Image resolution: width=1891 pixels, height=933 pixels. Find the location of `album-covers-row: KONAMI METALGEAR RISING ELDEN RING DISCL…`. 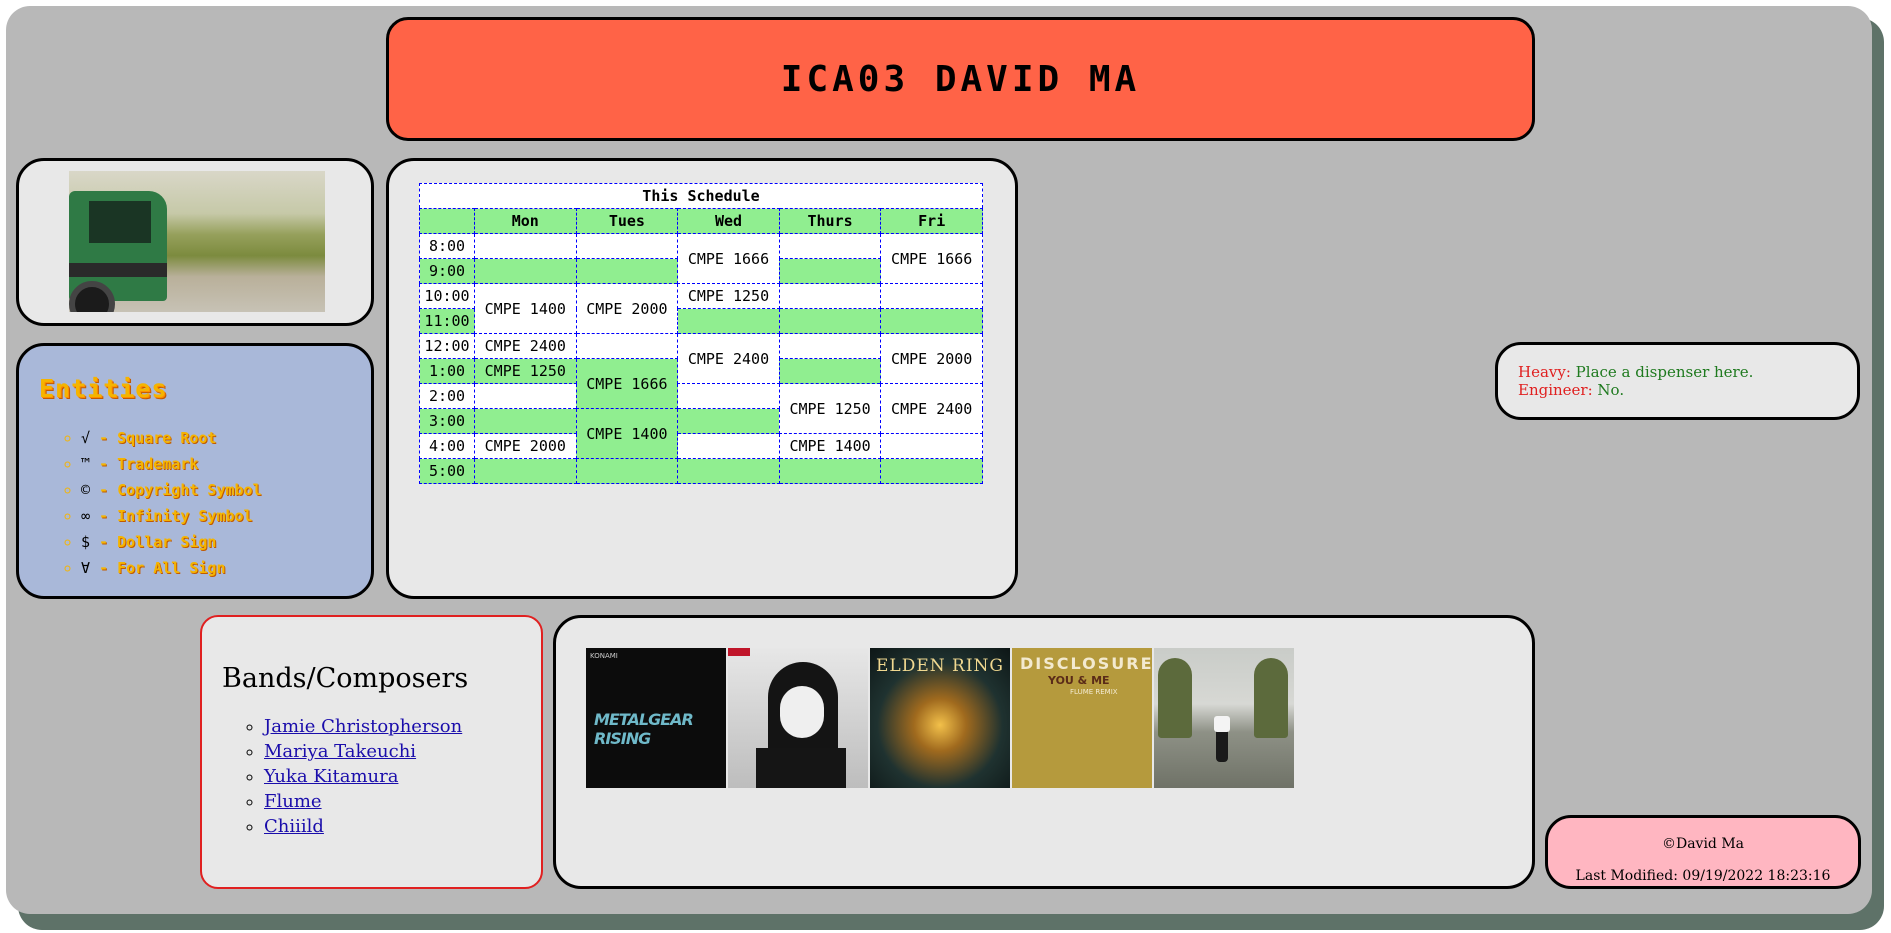

album-covers-row: KONAMI METALGEAR RISING ELDEN RING DISCL… is located at coordinates (940, 718).